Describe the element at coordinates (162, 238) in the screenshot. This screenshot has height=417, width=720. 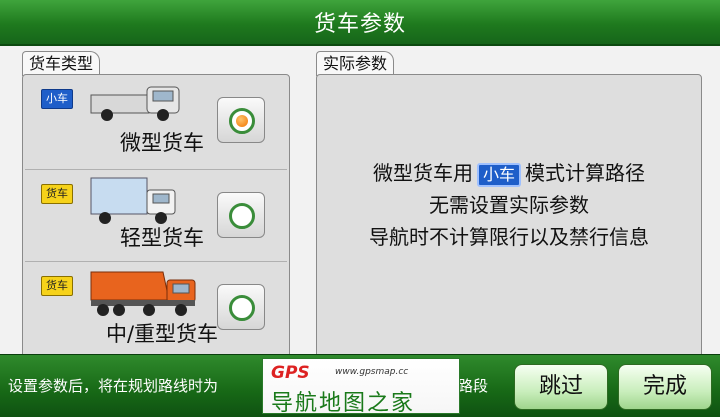
I see `vehicle-label: 轻型货车` at that location.